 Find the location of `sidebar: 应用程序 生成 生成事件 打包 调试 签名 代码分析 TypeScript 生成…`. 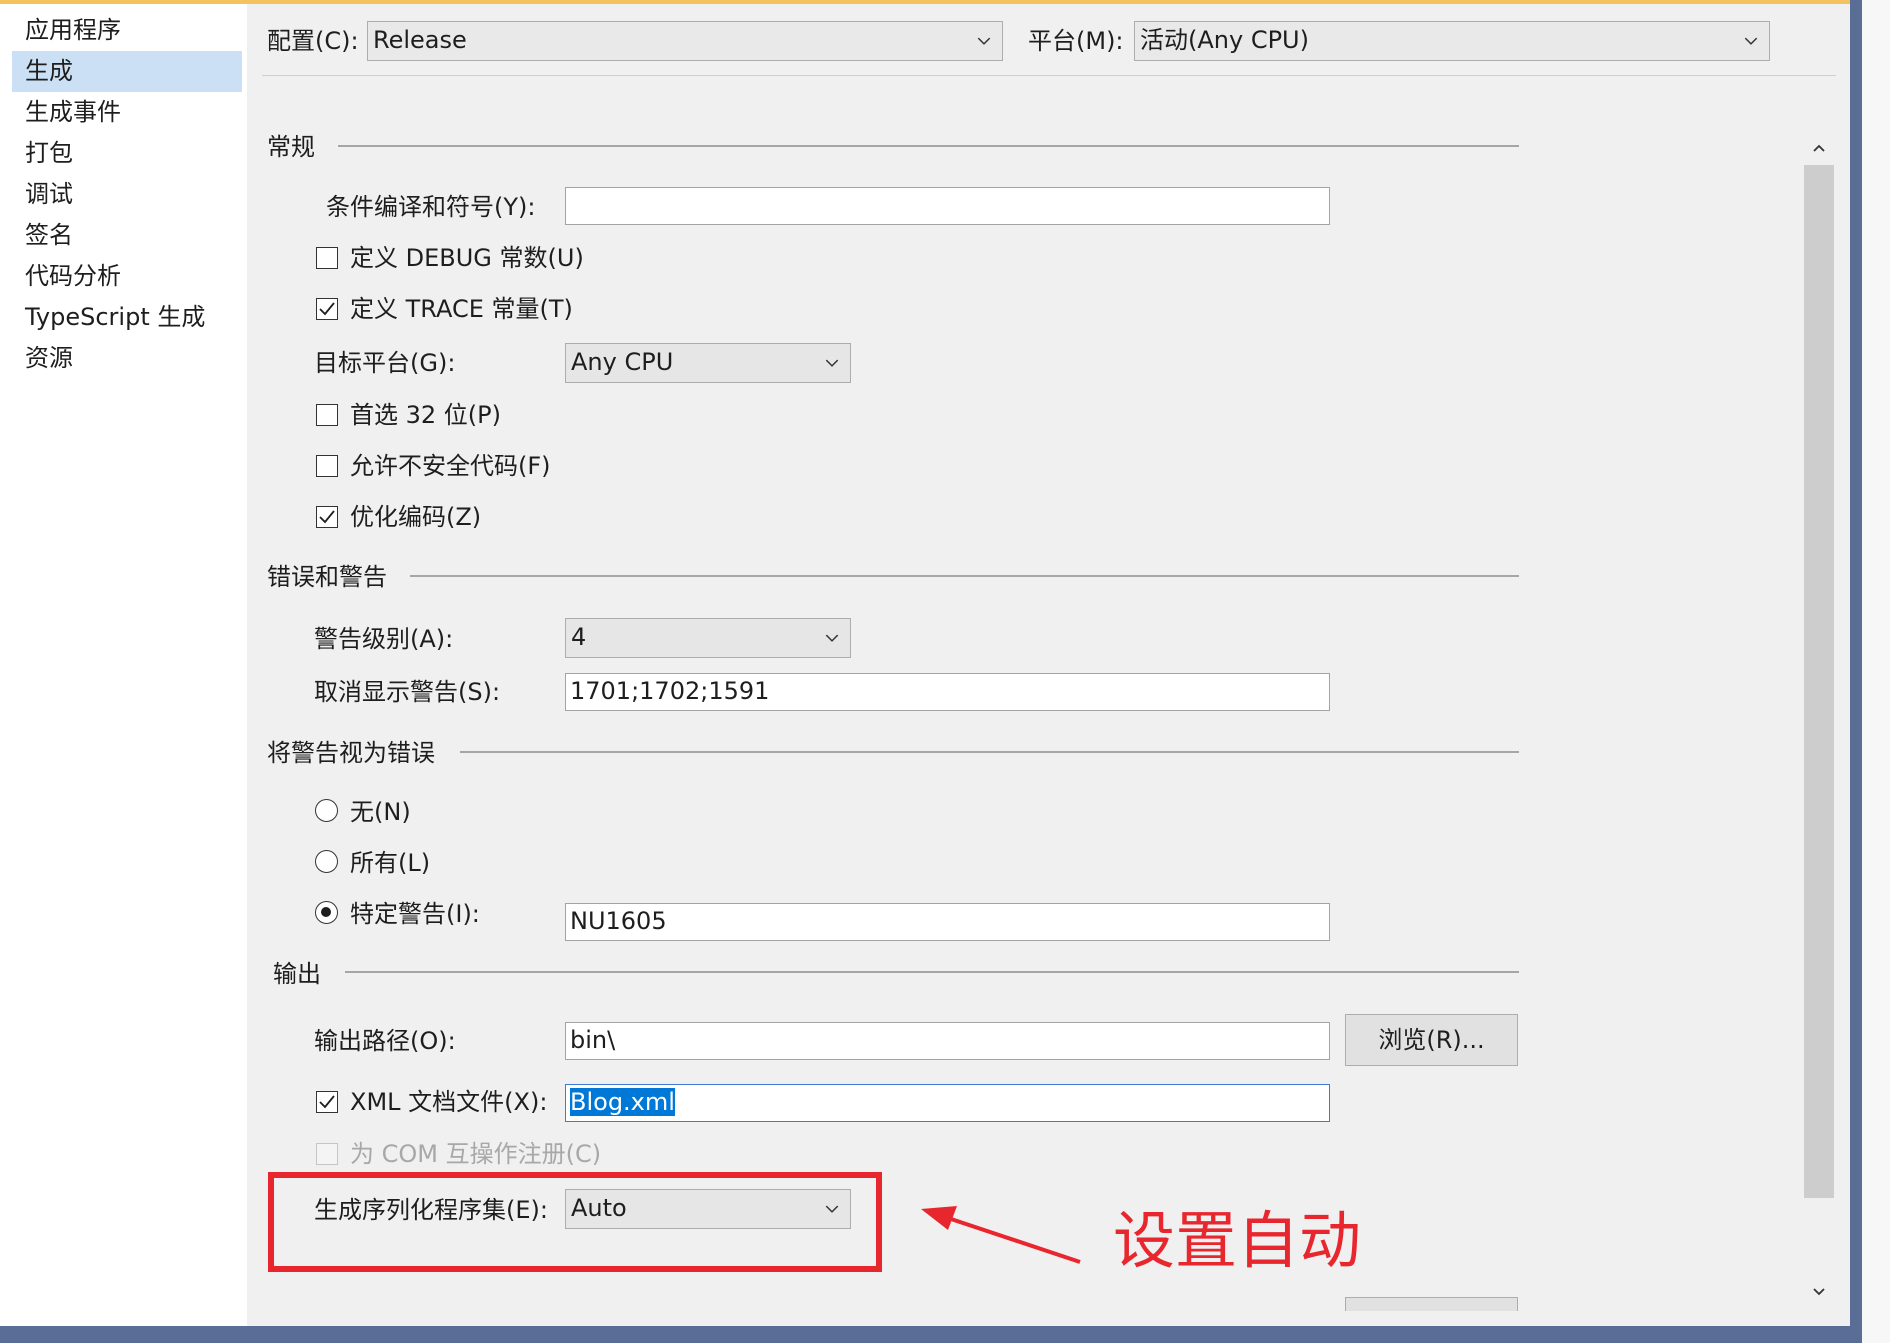

sidebar: 应用程序 生成 生成事件 打包 调试 签名 代码分析 TypeScript 生成… is located at coordinates (123, 665).